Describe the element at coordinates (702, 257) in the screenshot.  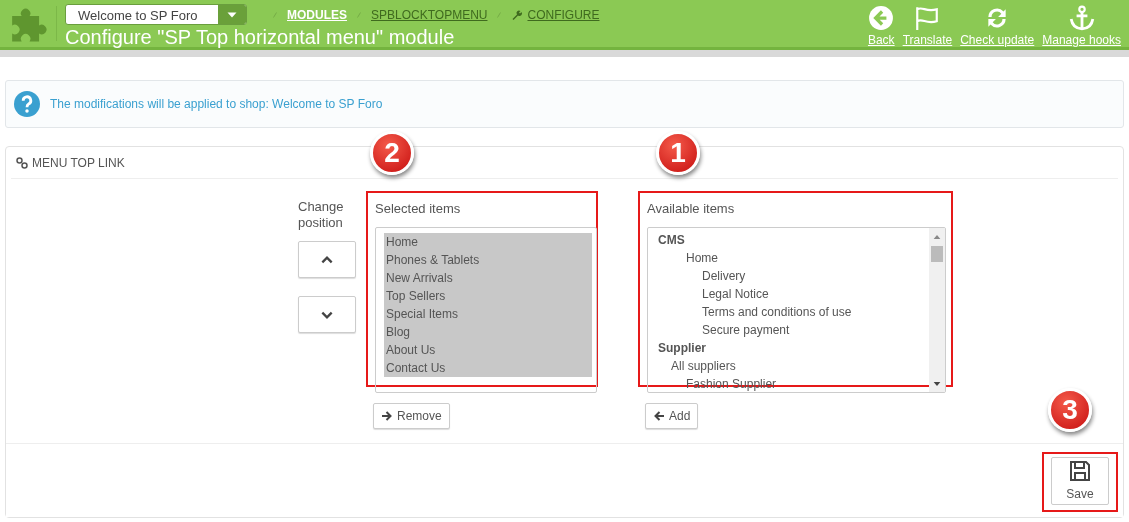
I see `tree-item: Home` at that location.